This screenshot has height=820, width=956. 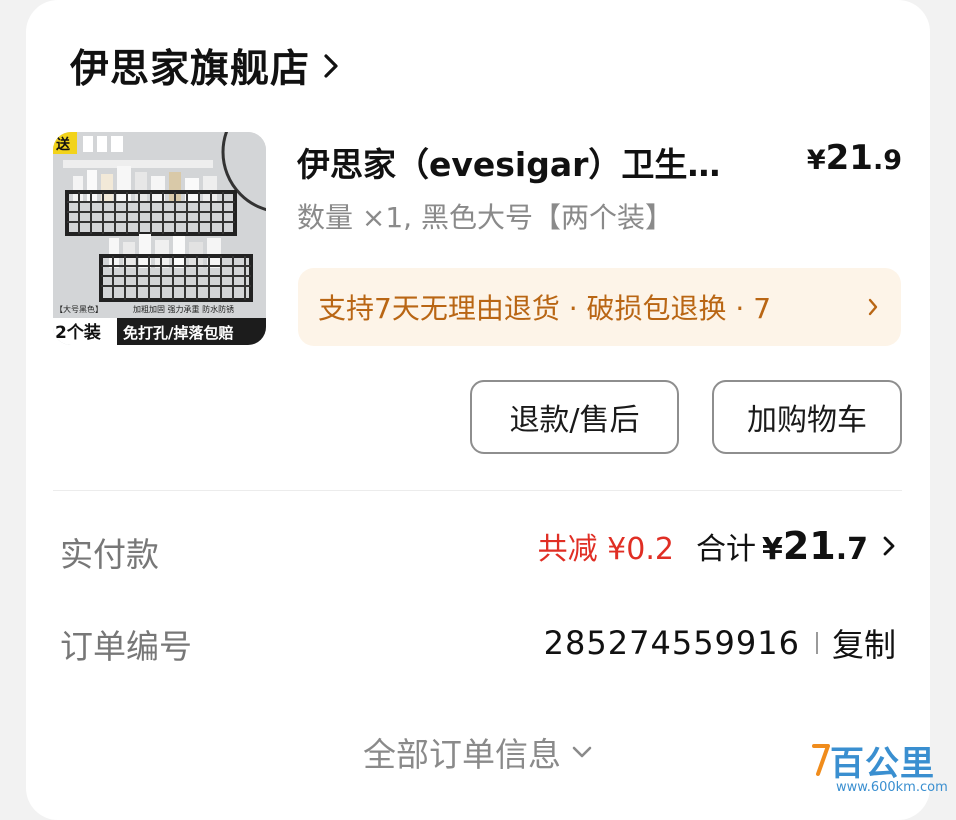 What do you see at coordinates (63, 144) in the screenshot?
I see `thumb-badge: 送` at bounding box center [63, 144].